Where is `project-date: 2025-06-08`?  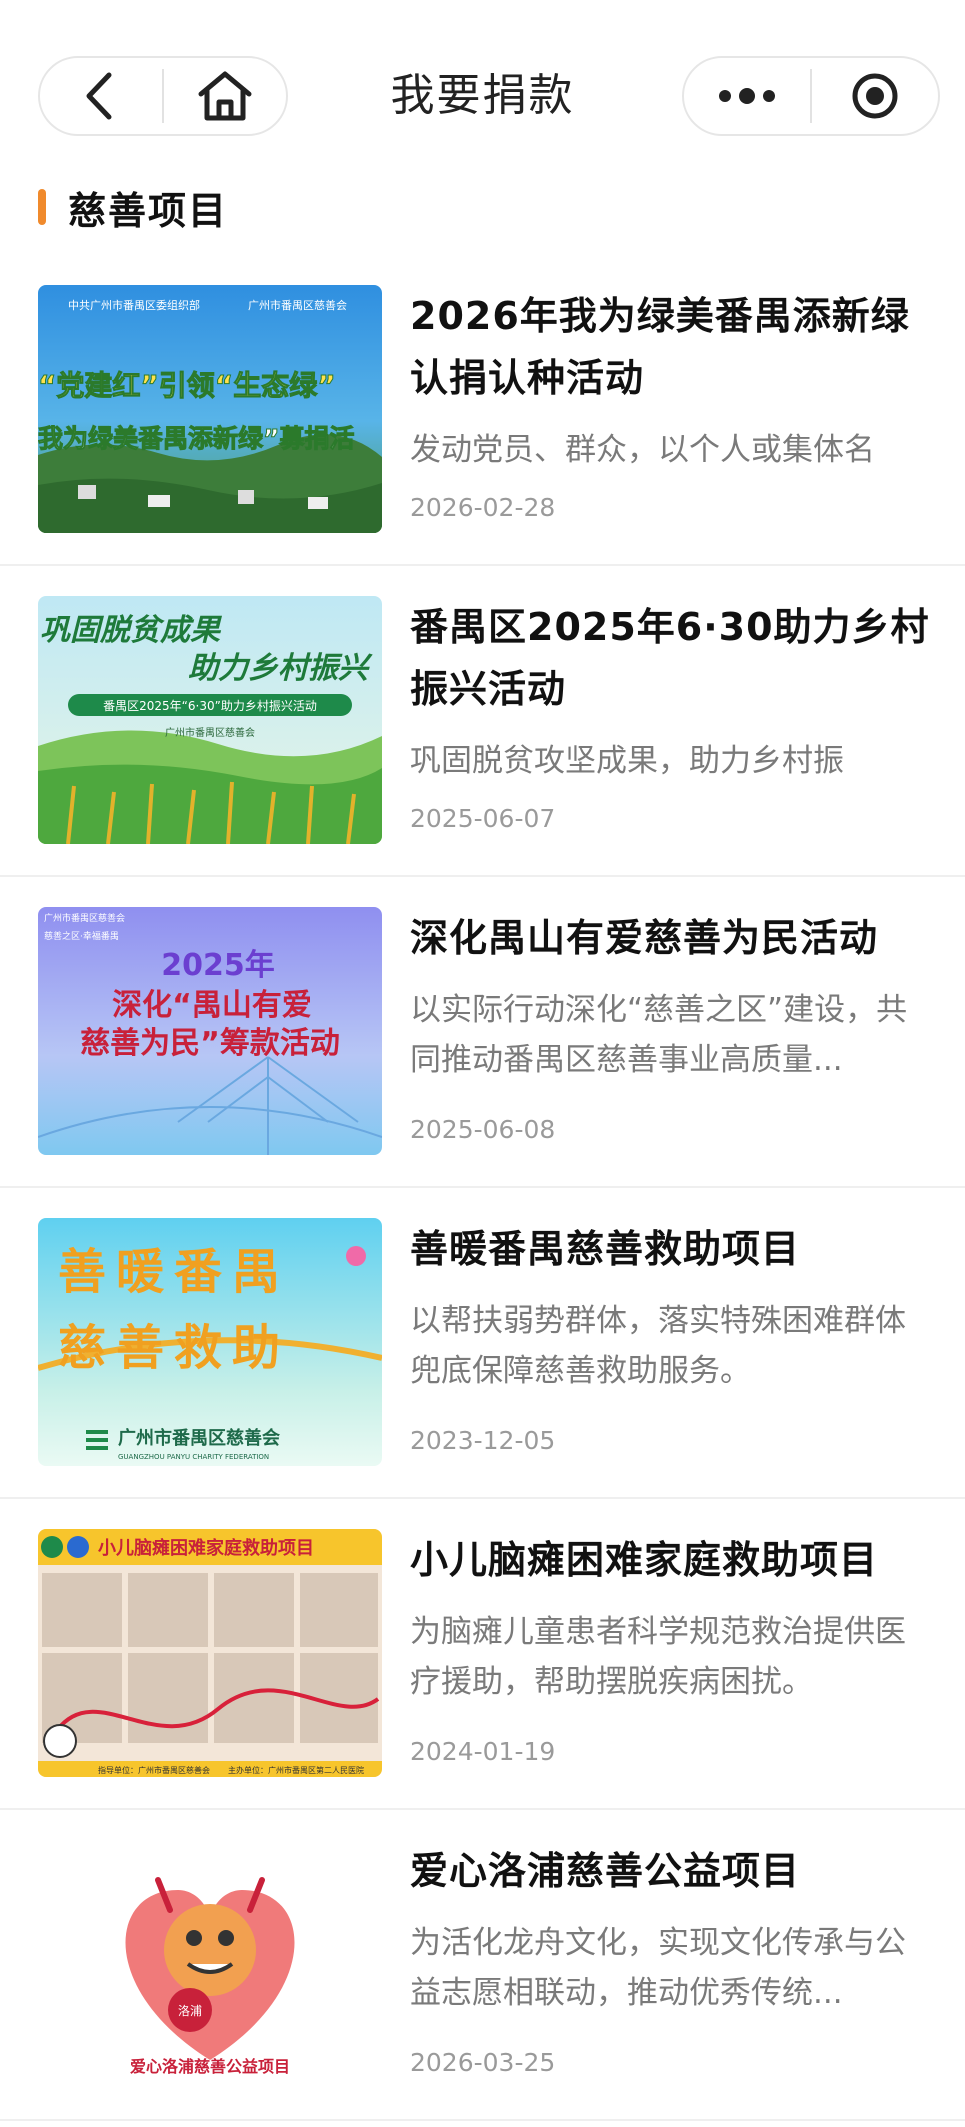
project-date: 2025-06-08 is located at coordinates (483, 1129).